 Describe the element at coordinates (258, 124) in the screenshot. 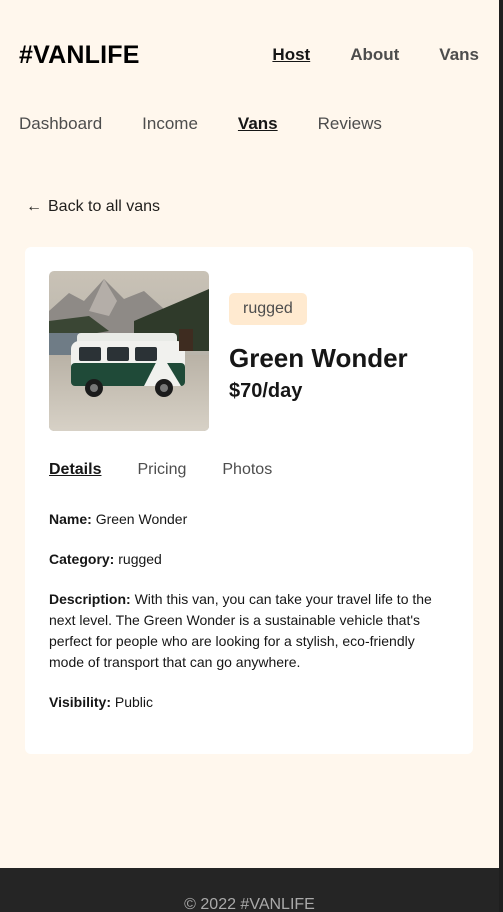

I see `host-nav-vans: Vans` at that location.